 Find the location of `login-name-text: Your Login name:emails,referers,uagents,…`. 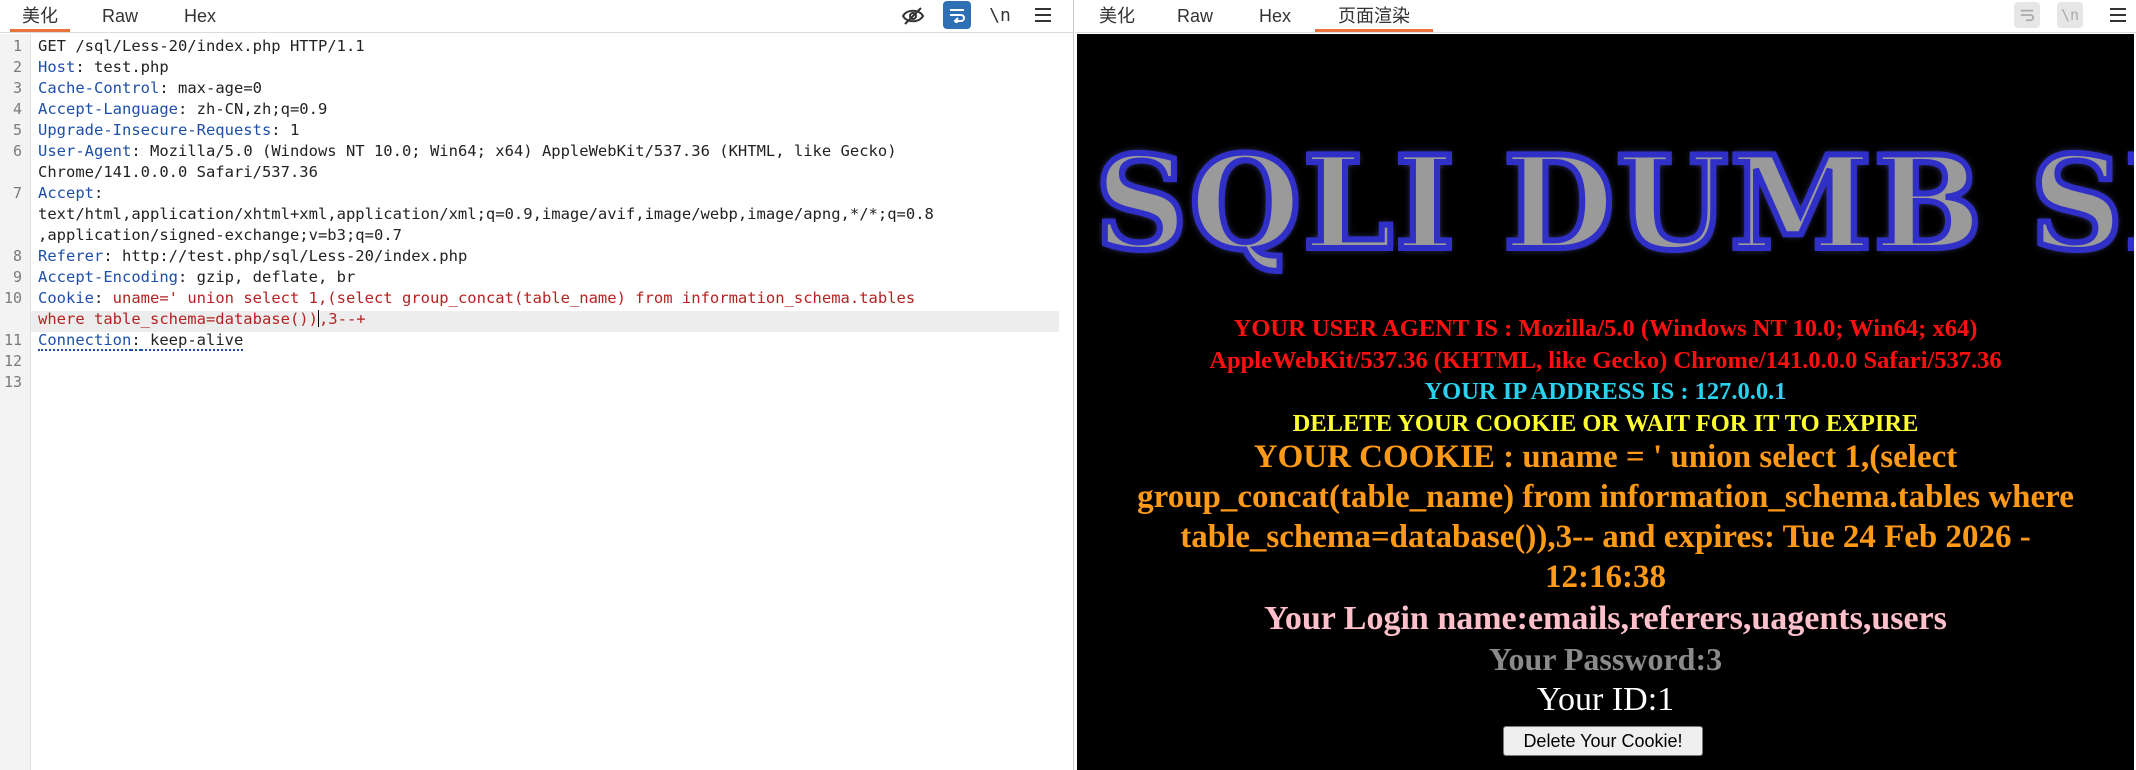

login-name-text: Your Login name:emails,referers,uagents,… is located at coordinates (1605, 618).